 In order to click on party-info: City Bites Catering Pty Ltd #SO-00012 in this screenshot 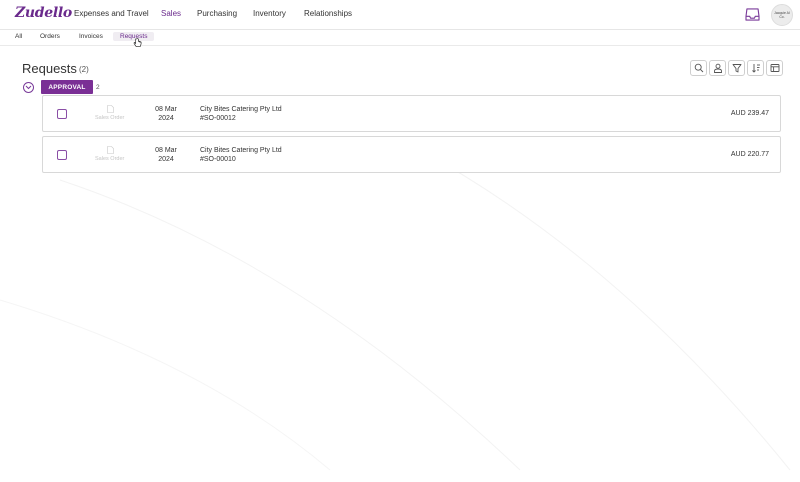, I will do `click(241, 114)`.